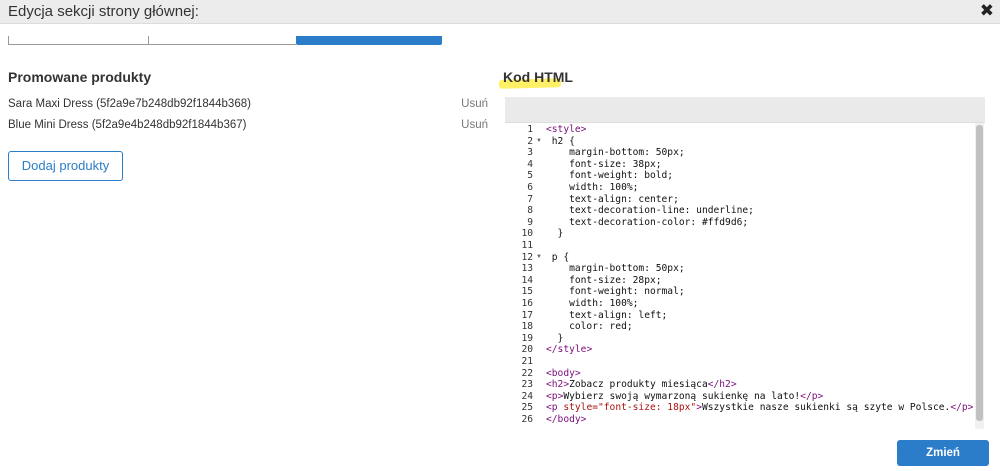 This screenshot has width=1000, height=471. What do you see at coordinates (641, 385) in the screenshot?
I see `code-line: <h2>Zobacz produkty miesiąca</h2>` at bounding box center [641, 385].